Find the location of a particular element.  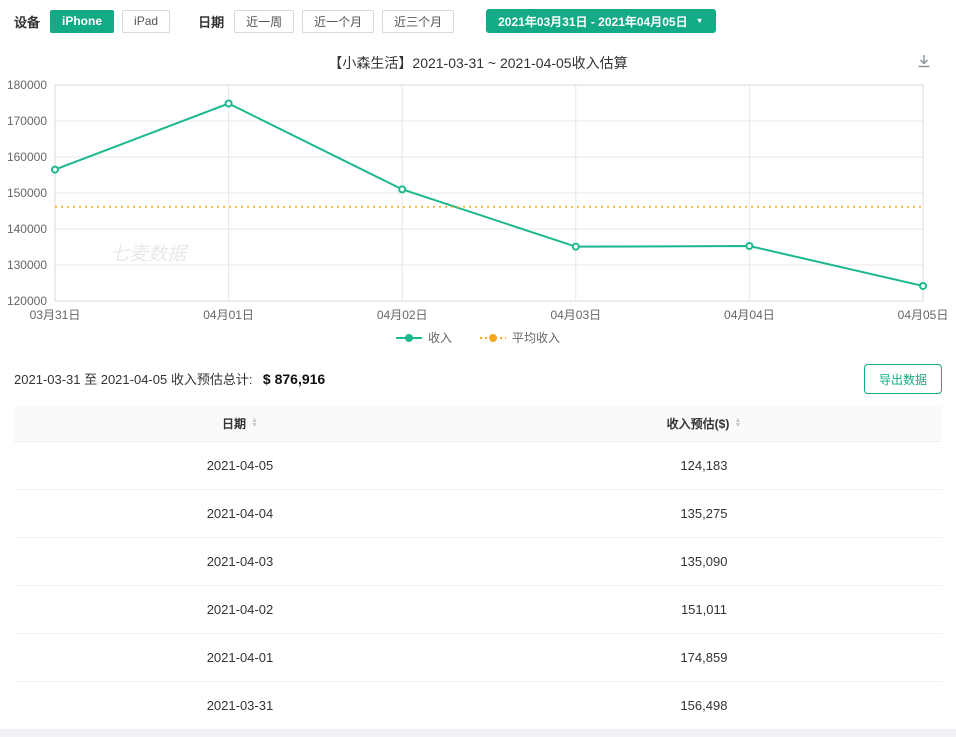

table-header-row: 日期 ▲ ▼ 收入预估($) ▲ ▼ is located at coordinates (478, 424).